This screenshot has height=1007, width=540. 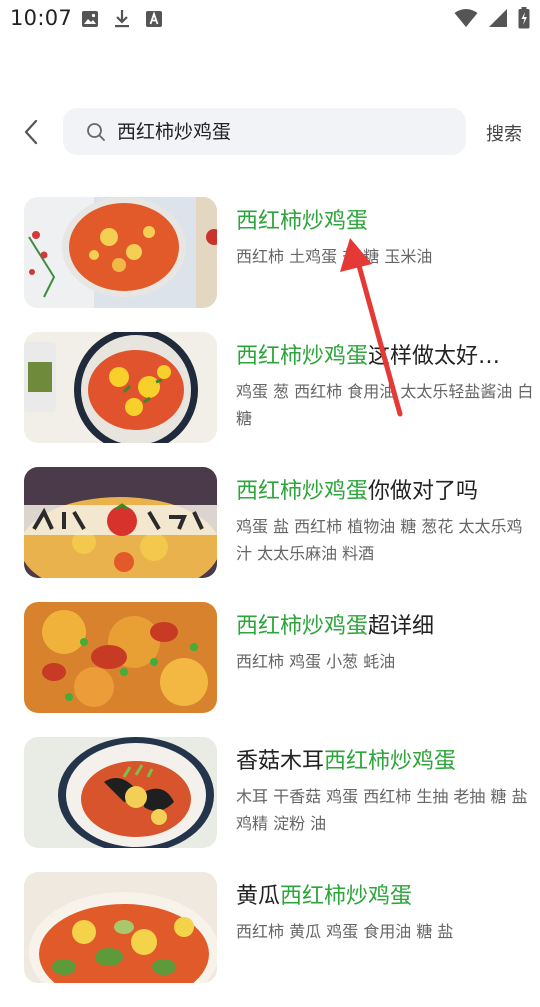 I want to click on recipe-result-item: 西红柿炒鸡蛋 西红柿 土鸡蛋 盐 糖 玉米油, so click(x=270, y=252).